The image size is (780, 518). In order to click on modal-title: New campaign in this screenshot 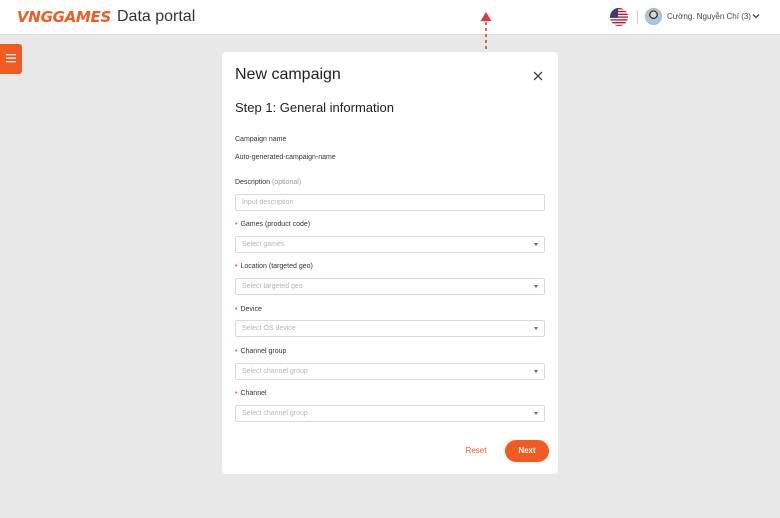, I will do `click(288, 74)`.